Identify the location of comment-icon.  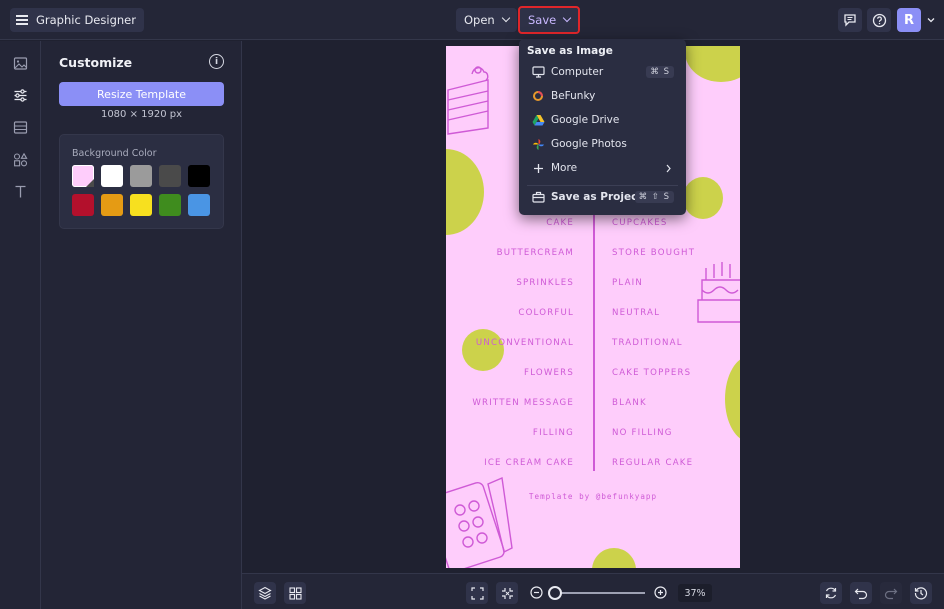
(850, 20).